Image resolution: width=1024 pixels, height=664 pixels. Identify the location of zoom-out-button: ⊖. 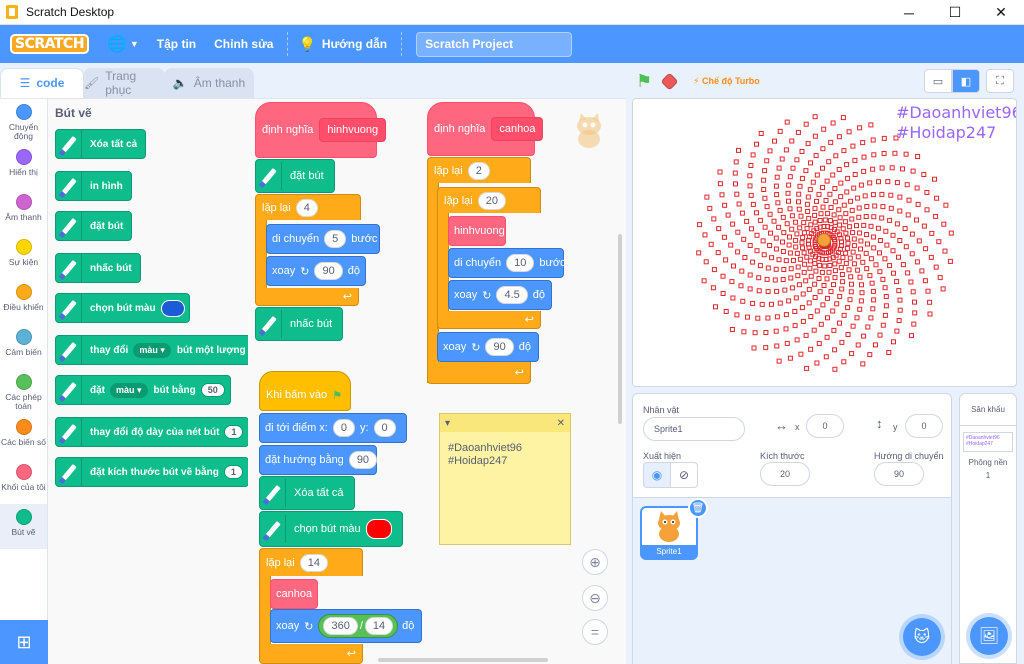
(595, 598).